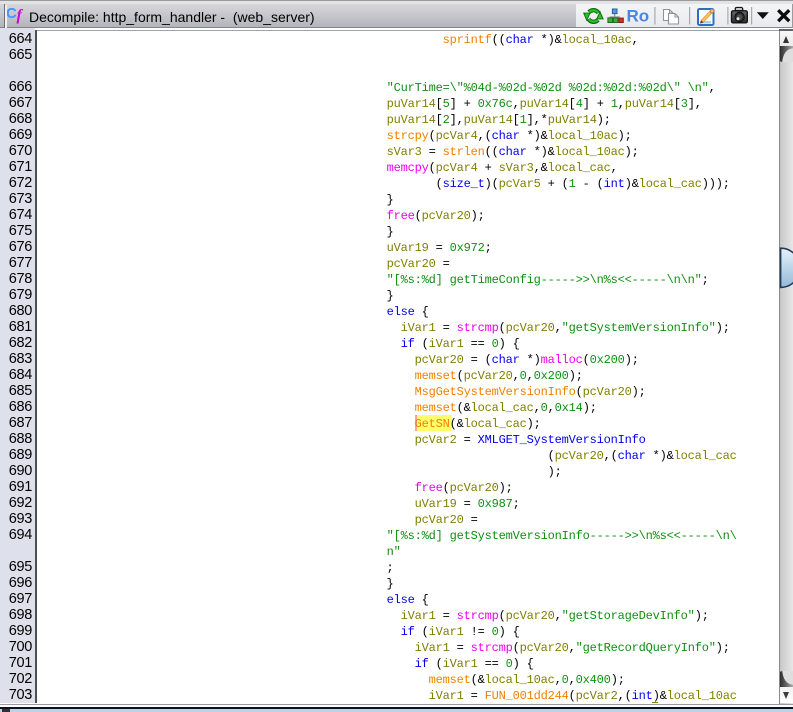  What do you see at coordinates (638, 16) in the screenshot?
I see `svg-text: Ro` at bounding box center [638, 16].